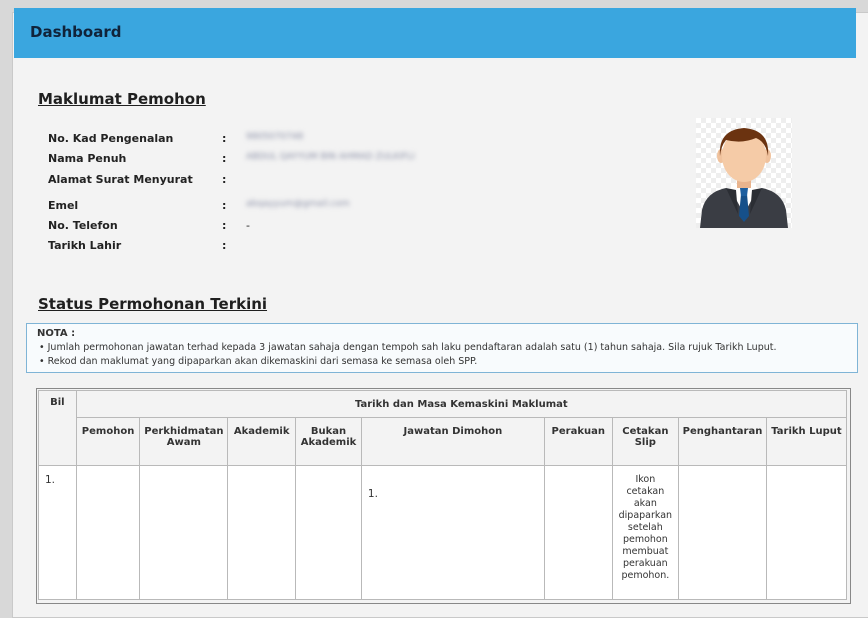 This screenshot has height=618, width=868. Describe the element at coordinates (224, 179) in the screenshot. I see `alamat-colon: :` at that location.